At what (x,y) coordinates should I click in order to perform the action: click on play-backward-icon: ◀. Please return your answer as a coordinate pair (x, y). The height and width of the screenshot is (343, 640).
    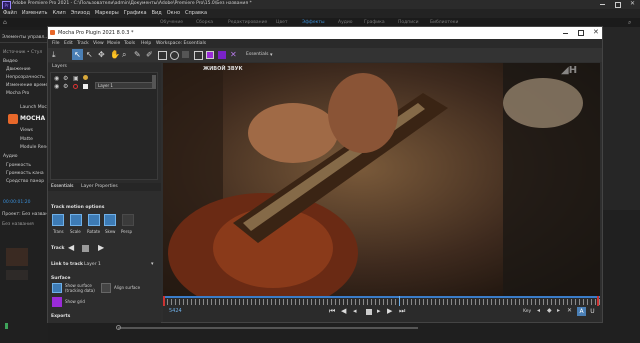
    Looking at the image, I should click on (343, 311).